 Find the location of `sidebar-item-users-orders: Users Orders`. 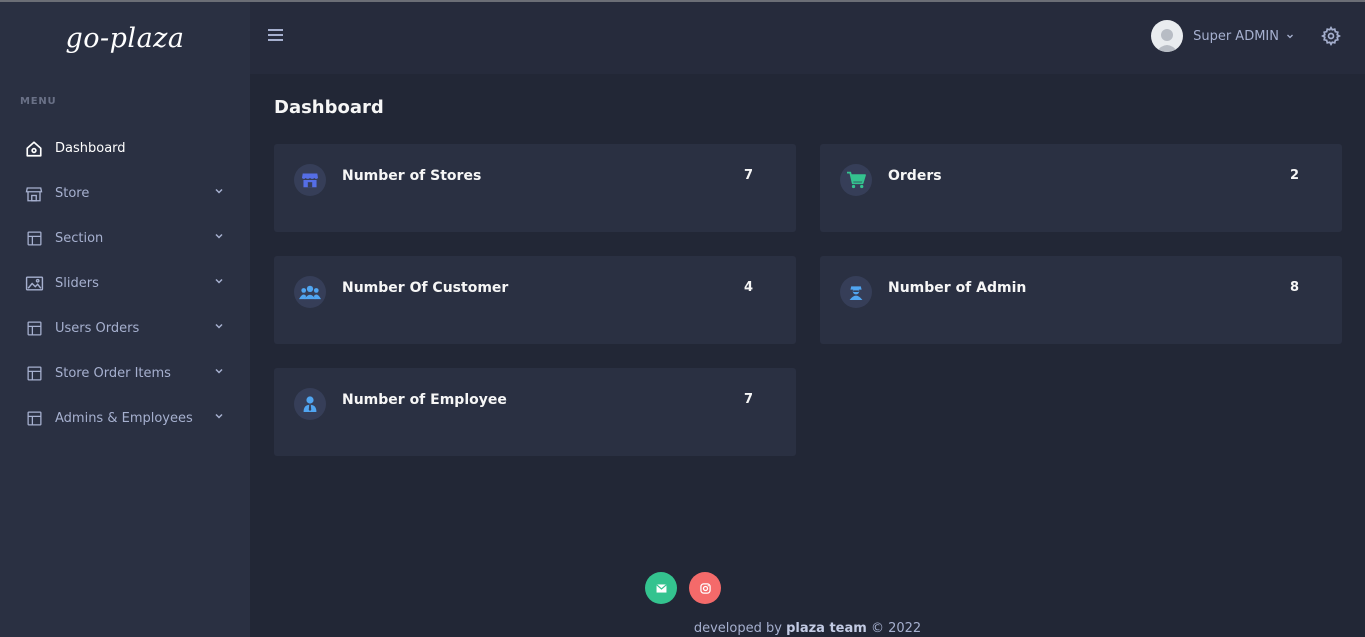

sidebar-item-users-orders: Users Orders is located at coordinates (125, 328).